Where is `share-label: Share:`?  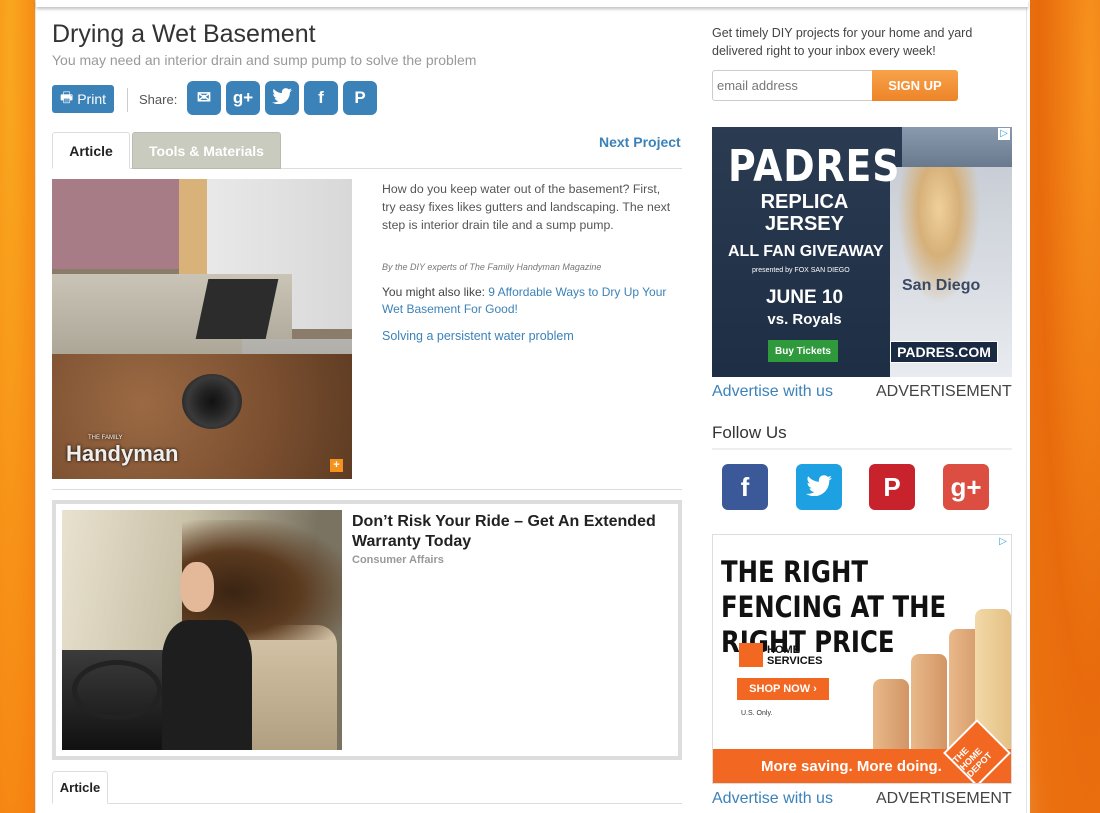 share-label: Share: is located at coordinates (158, 99).